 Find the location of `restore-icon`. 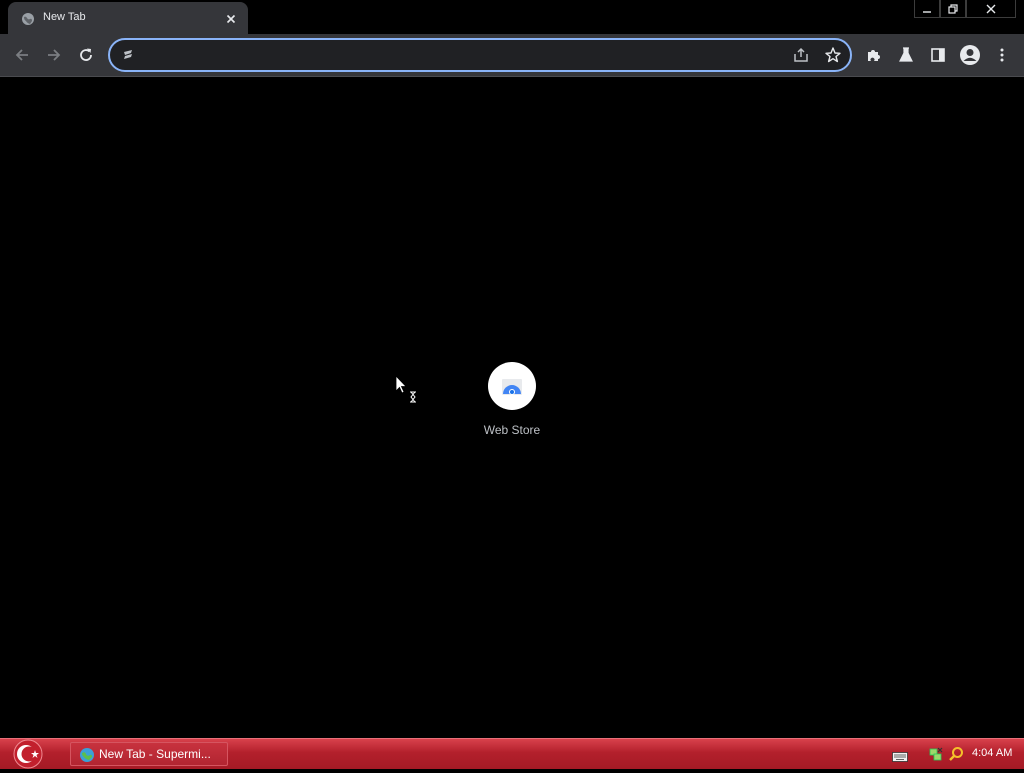

restore-icon is located at coordinates (953, 8).